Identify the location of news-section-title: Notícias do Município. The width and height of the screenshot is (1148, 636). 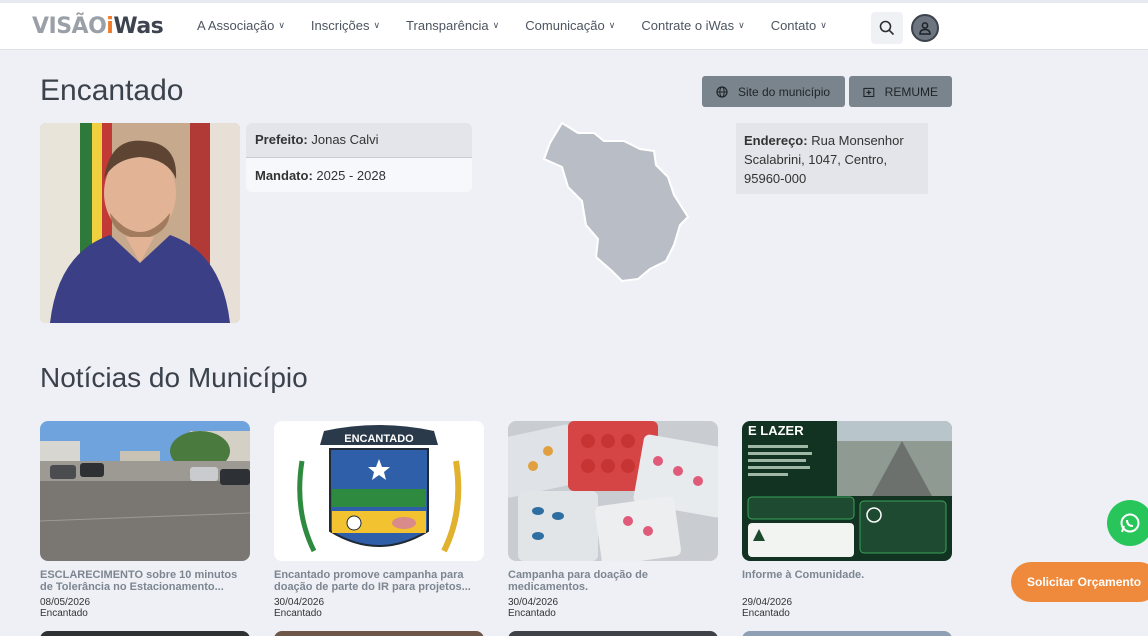
(174, 377).